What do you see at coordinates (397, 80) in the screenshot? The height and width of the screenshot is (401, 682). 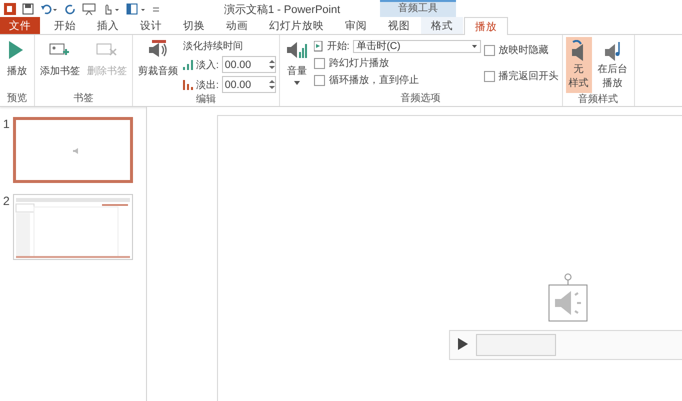 I see `checkbox: 循环播放，直到停止` at bounding box center [397, 80].